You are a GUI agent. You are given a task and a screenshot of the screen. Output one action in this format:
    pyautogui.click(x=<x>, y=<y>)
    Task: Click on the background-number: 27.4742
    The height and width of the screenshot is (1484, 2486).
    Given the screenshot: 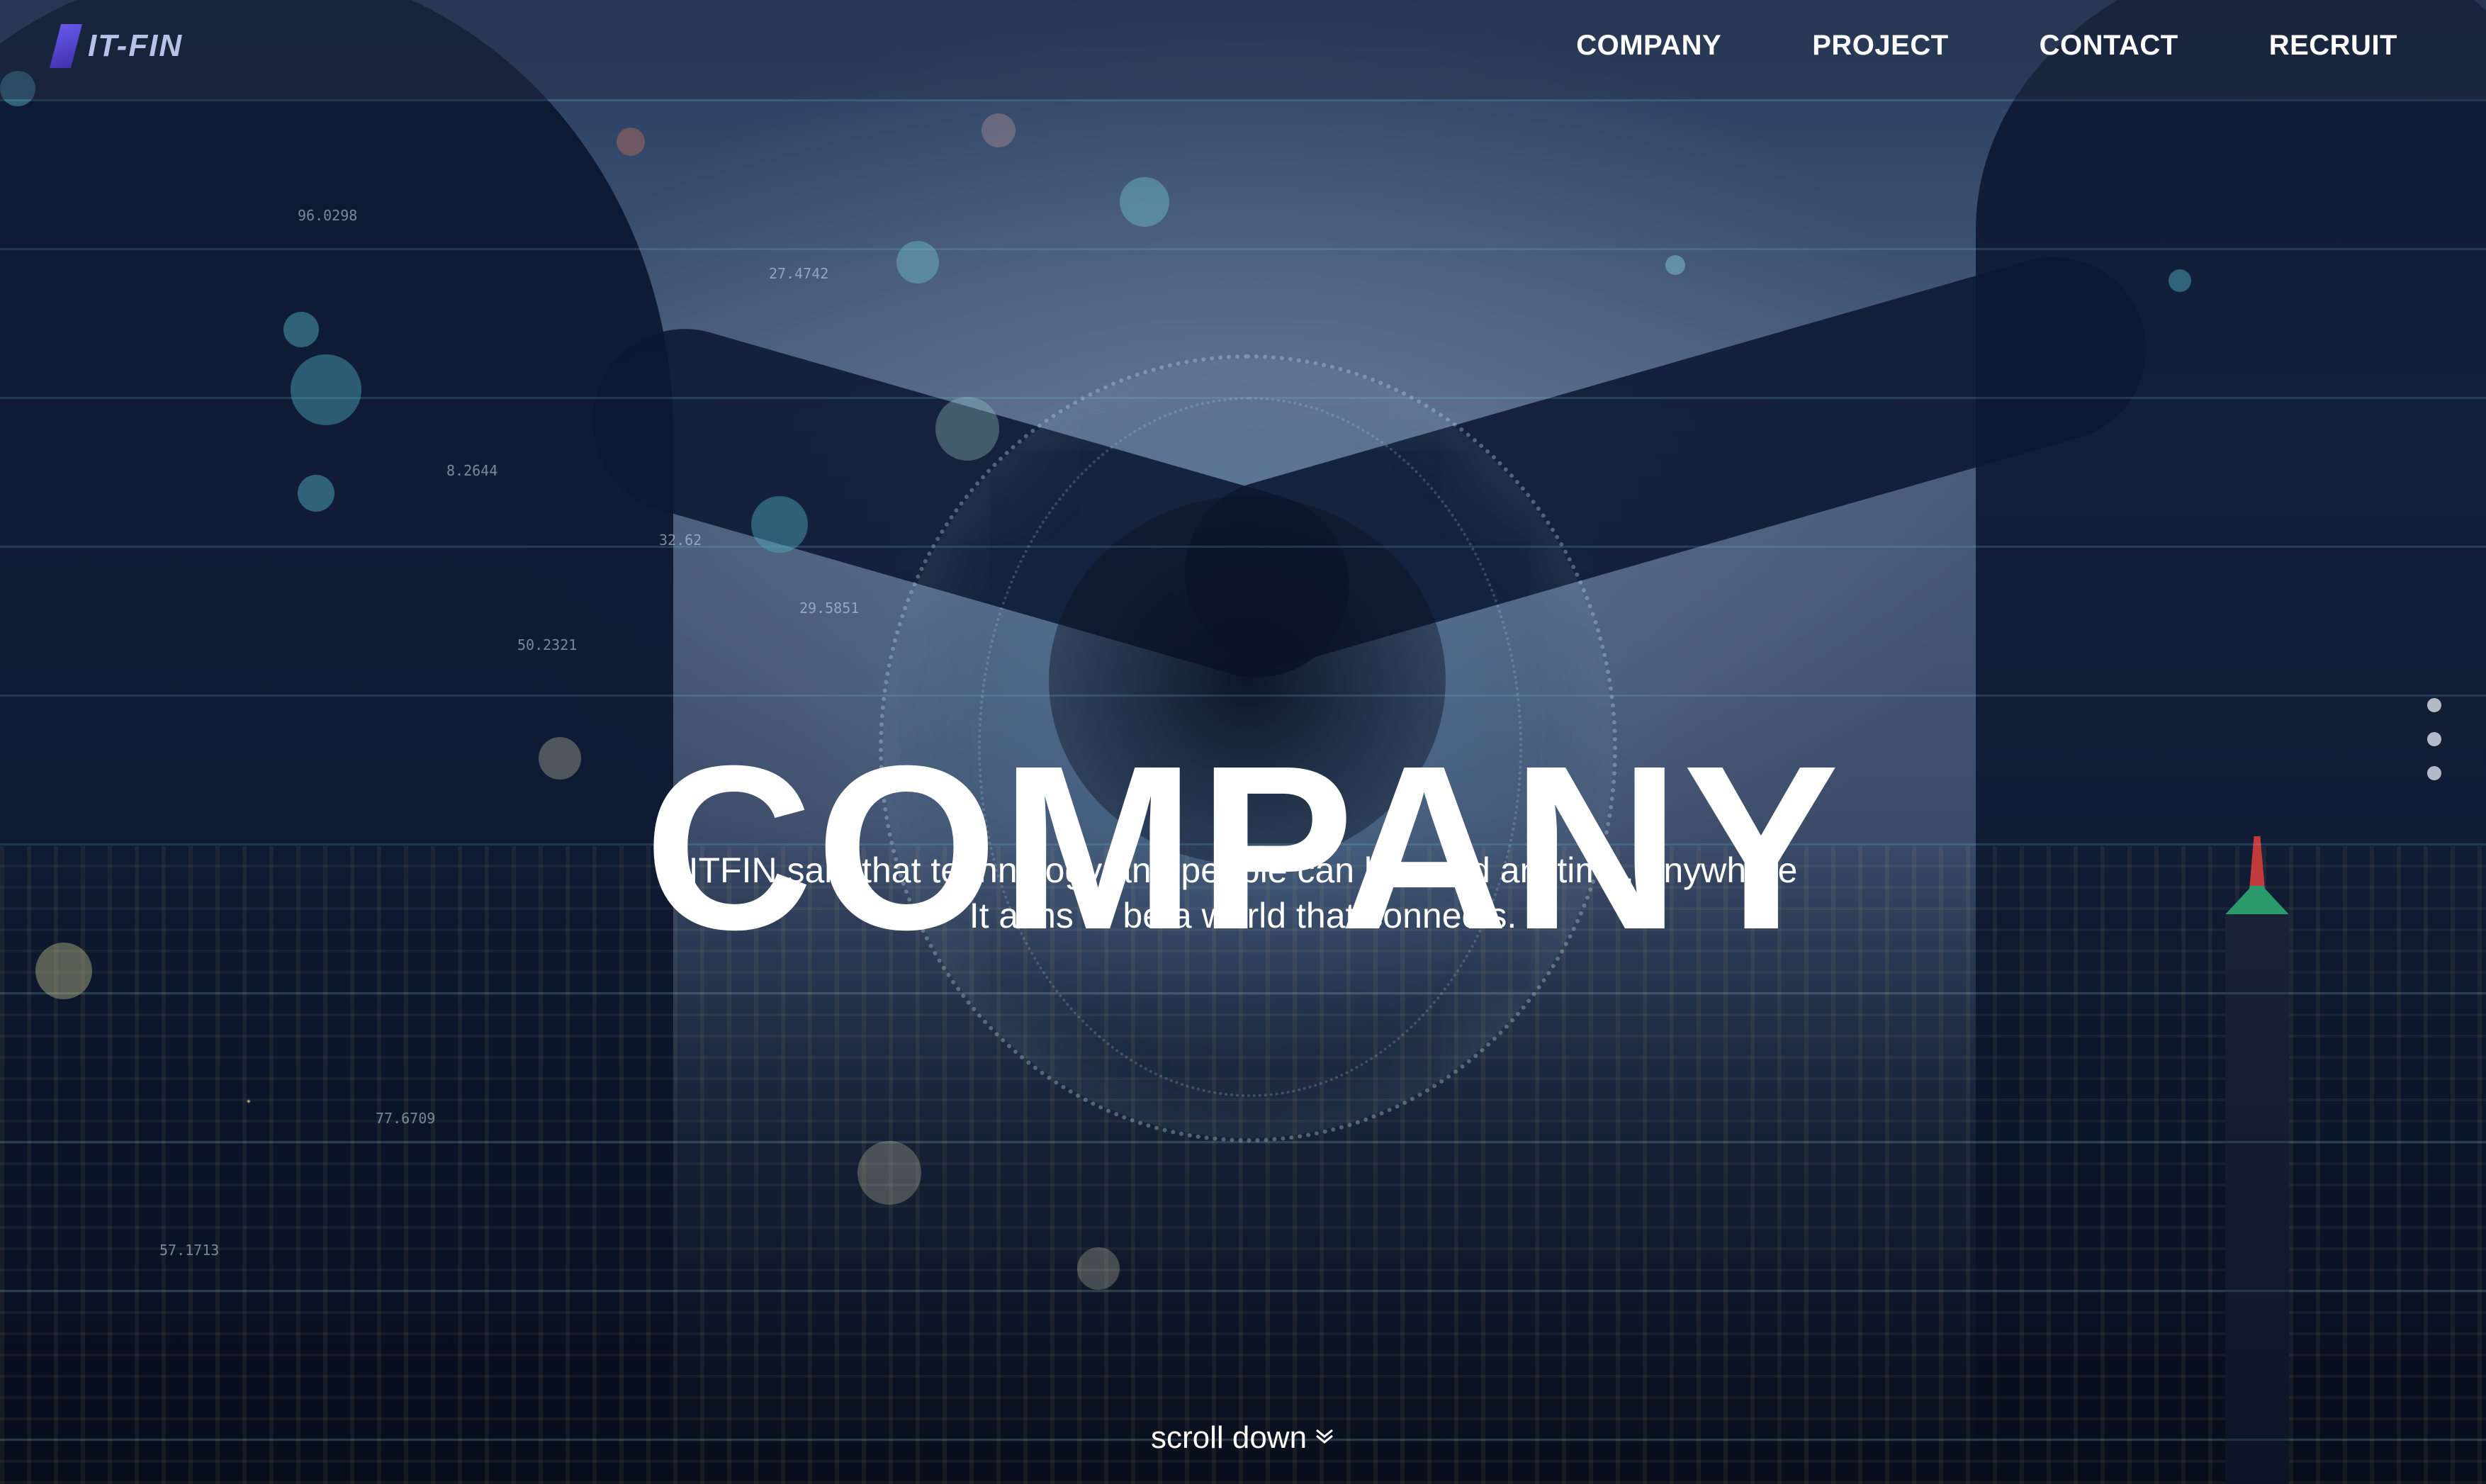 What is the action you would take?
    pyautogui.click(x=799, y=273)
    